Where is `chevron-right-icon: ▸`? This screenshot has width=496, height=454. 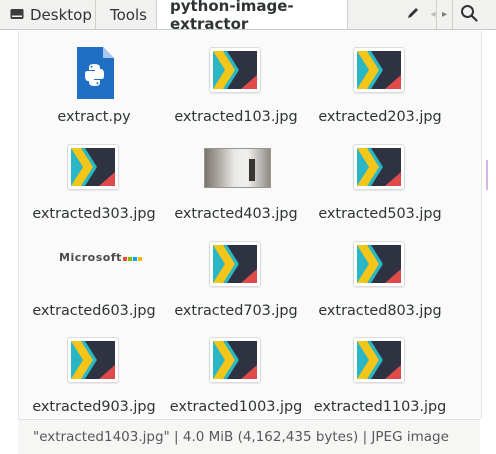 chevron-right-icon: ▸ is located at coordinates (444, 14).